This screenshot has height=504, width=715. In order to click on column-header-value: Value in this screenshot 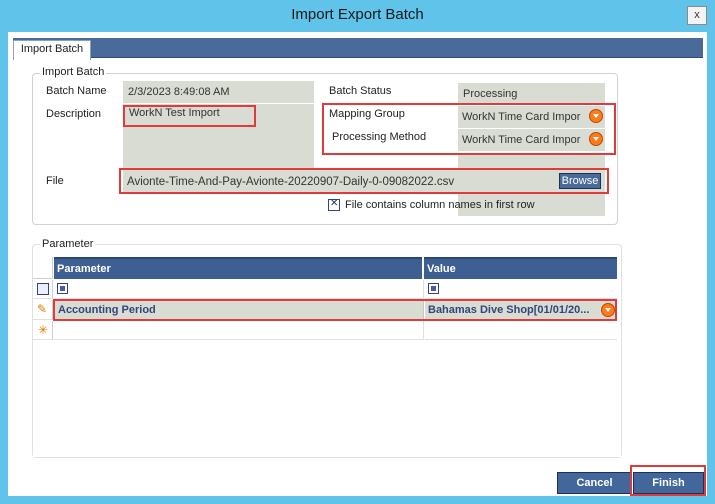, I will do `click(520, 268)`.